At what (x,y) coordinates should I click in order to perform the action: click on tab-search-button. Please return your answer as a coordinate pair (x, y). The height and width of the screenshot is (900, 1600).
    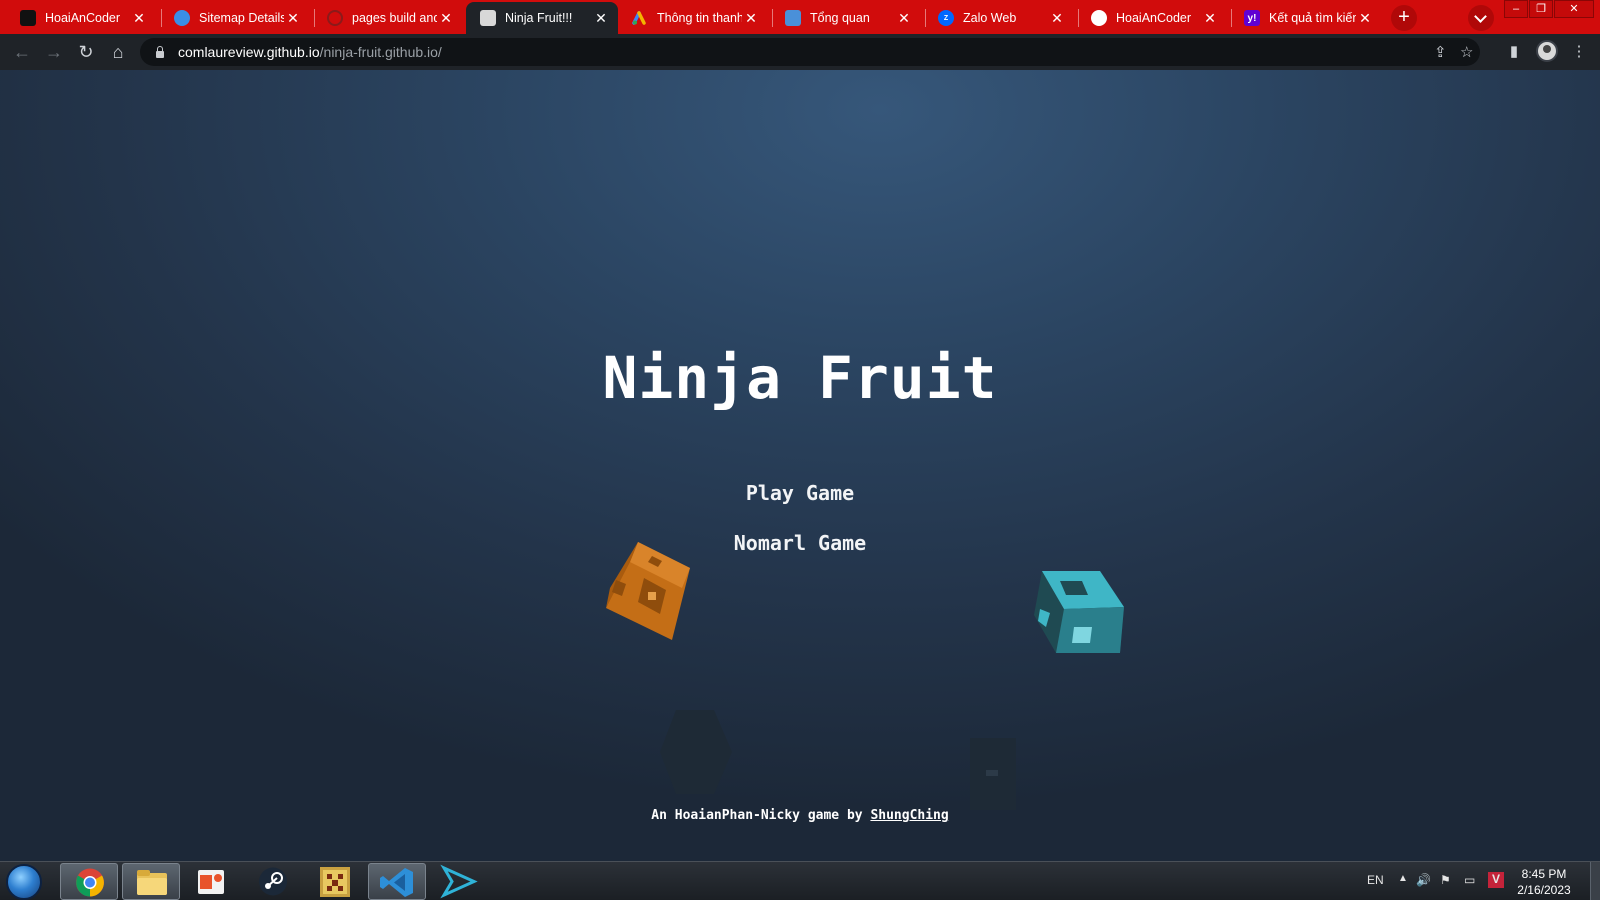
    Looking at the image, I should click on (1481, 18).